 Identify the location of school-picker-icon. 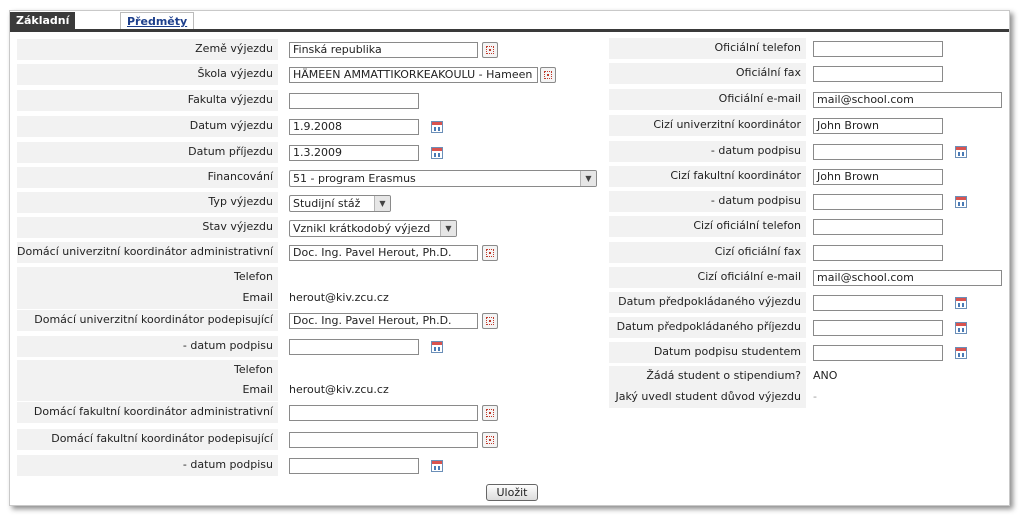
(548, 75).